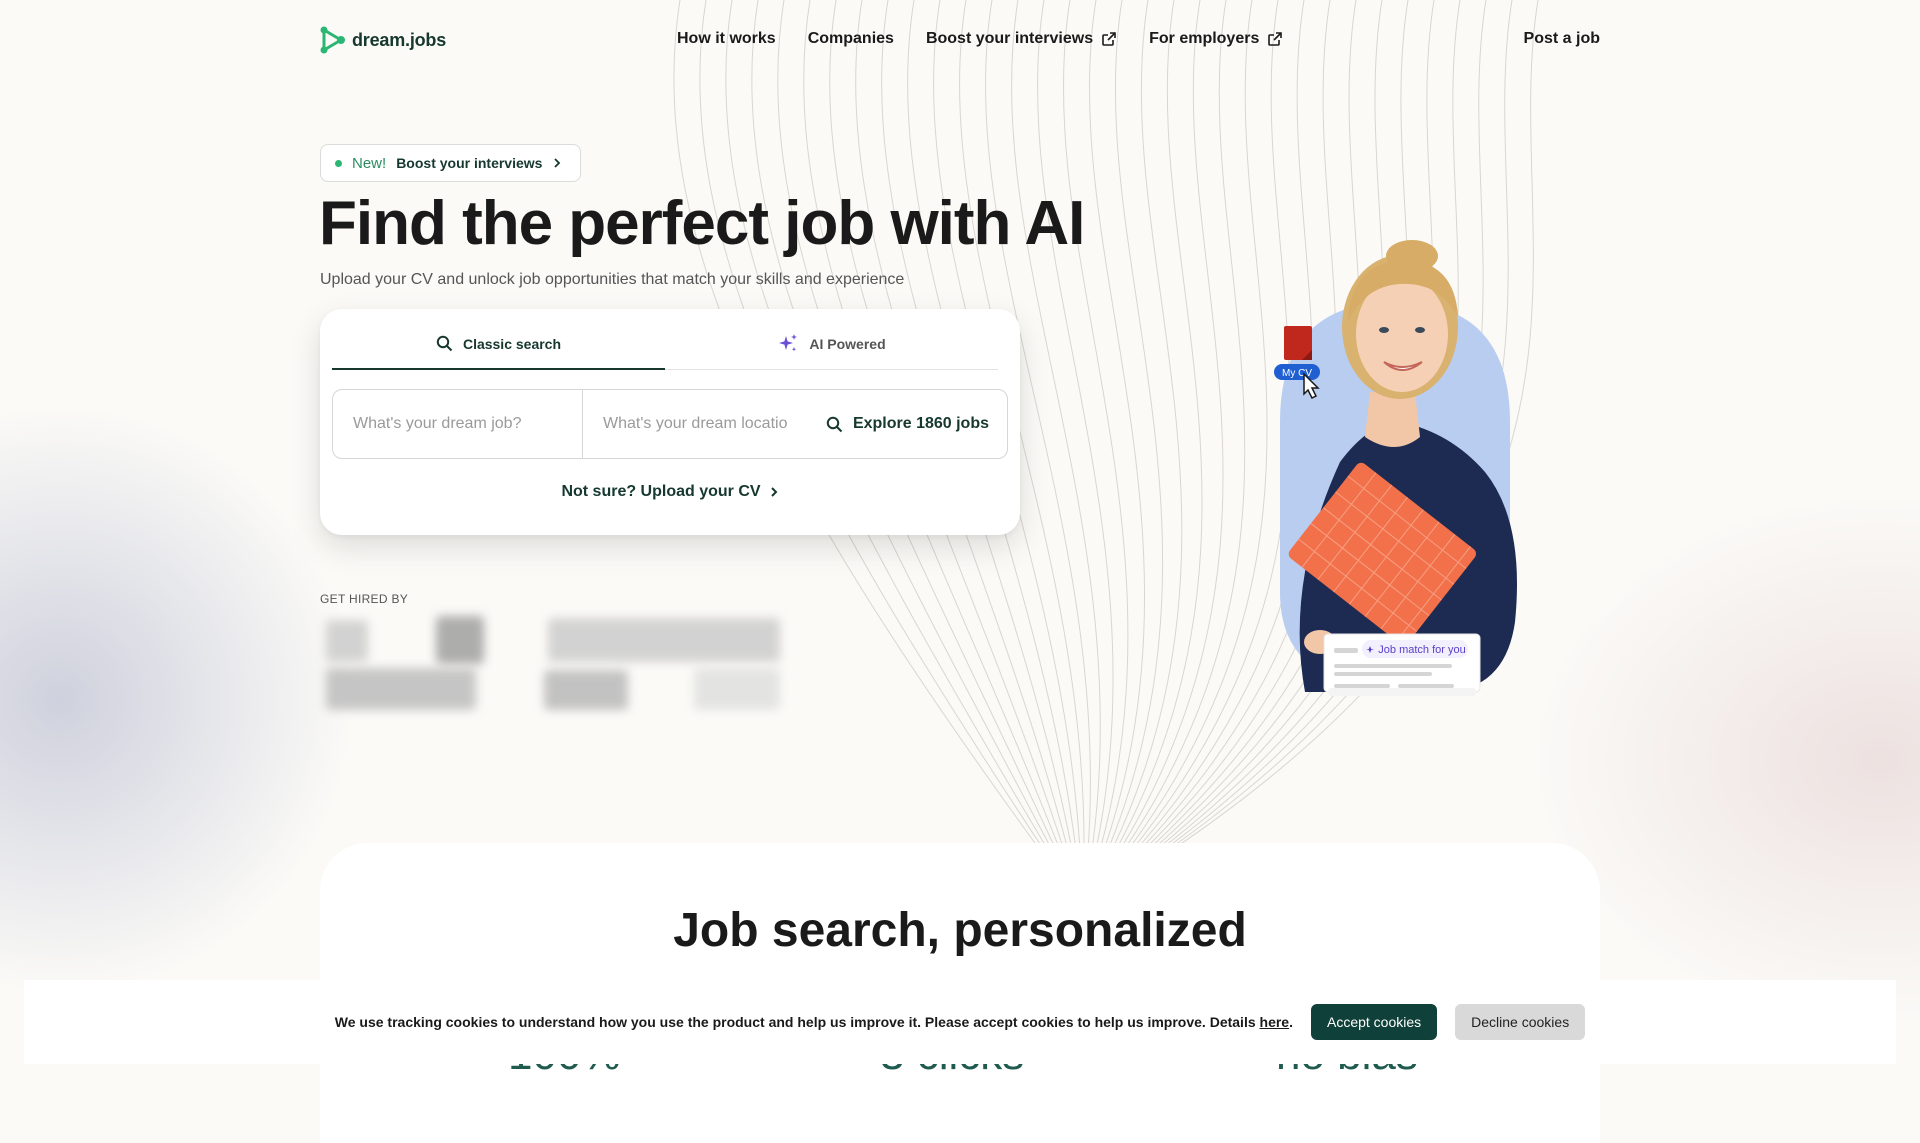 The image size is (1920, 1143). I want to click on hero-illustration: My CV Job match for you, so click(1430, 472).